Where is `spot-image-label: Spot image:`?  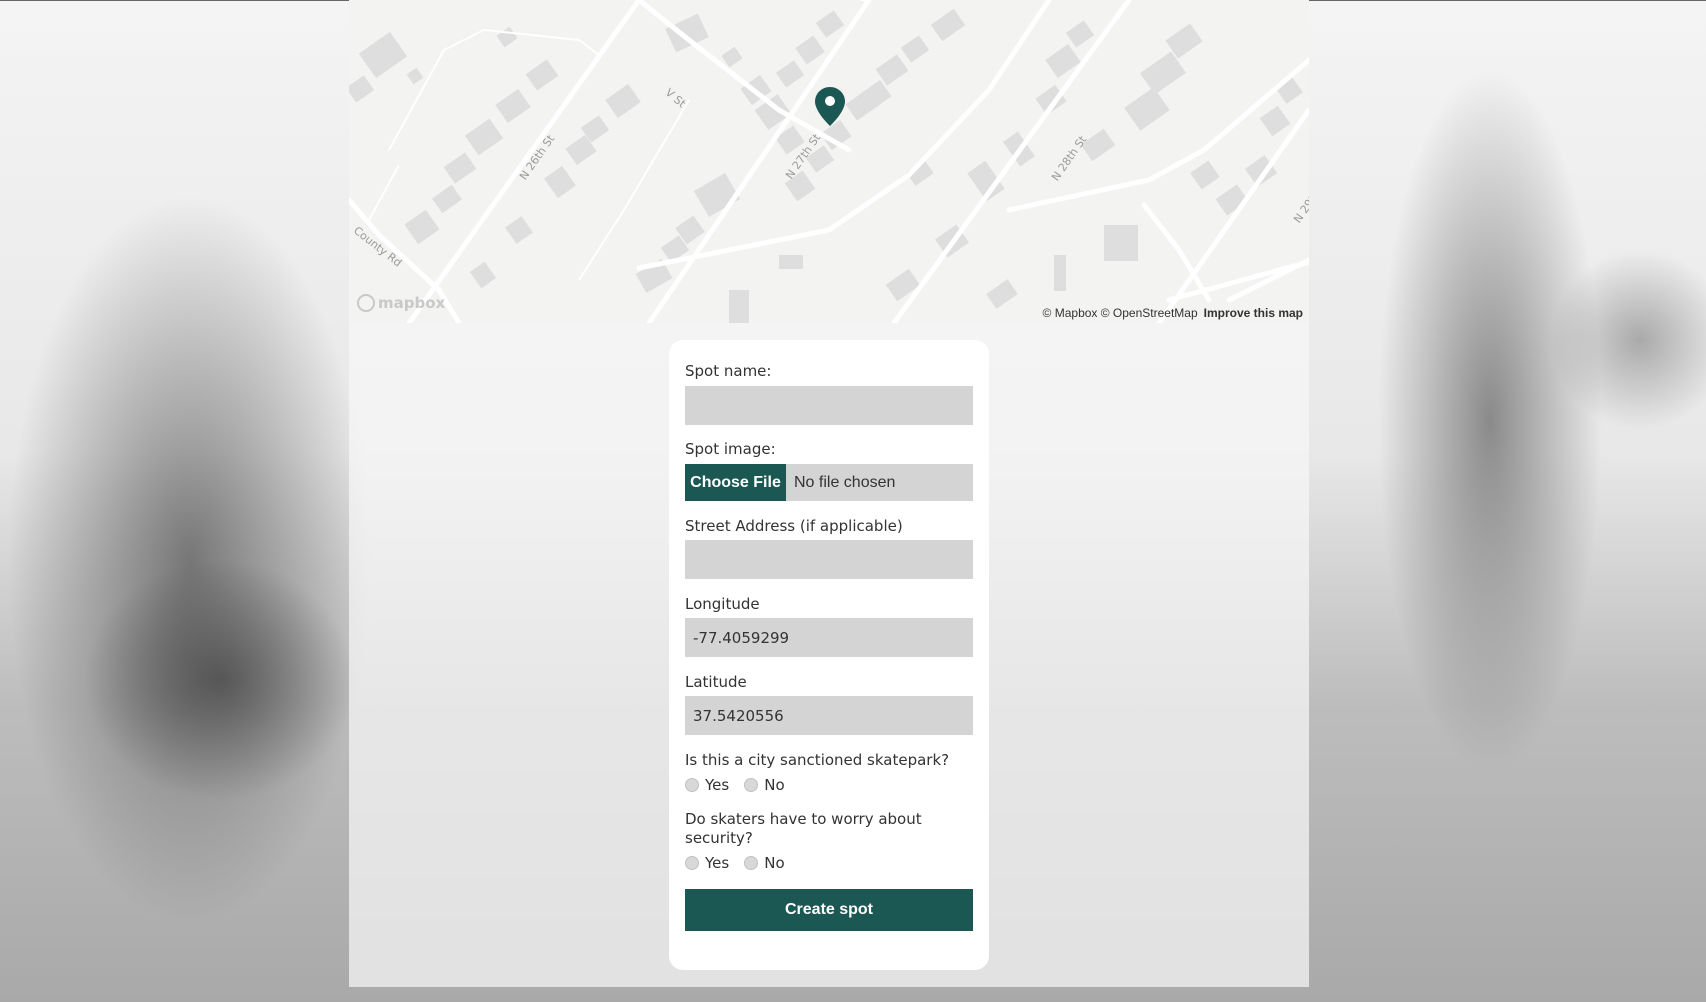 spot-image-label: Spot image: is located at coordinates (730, 449).